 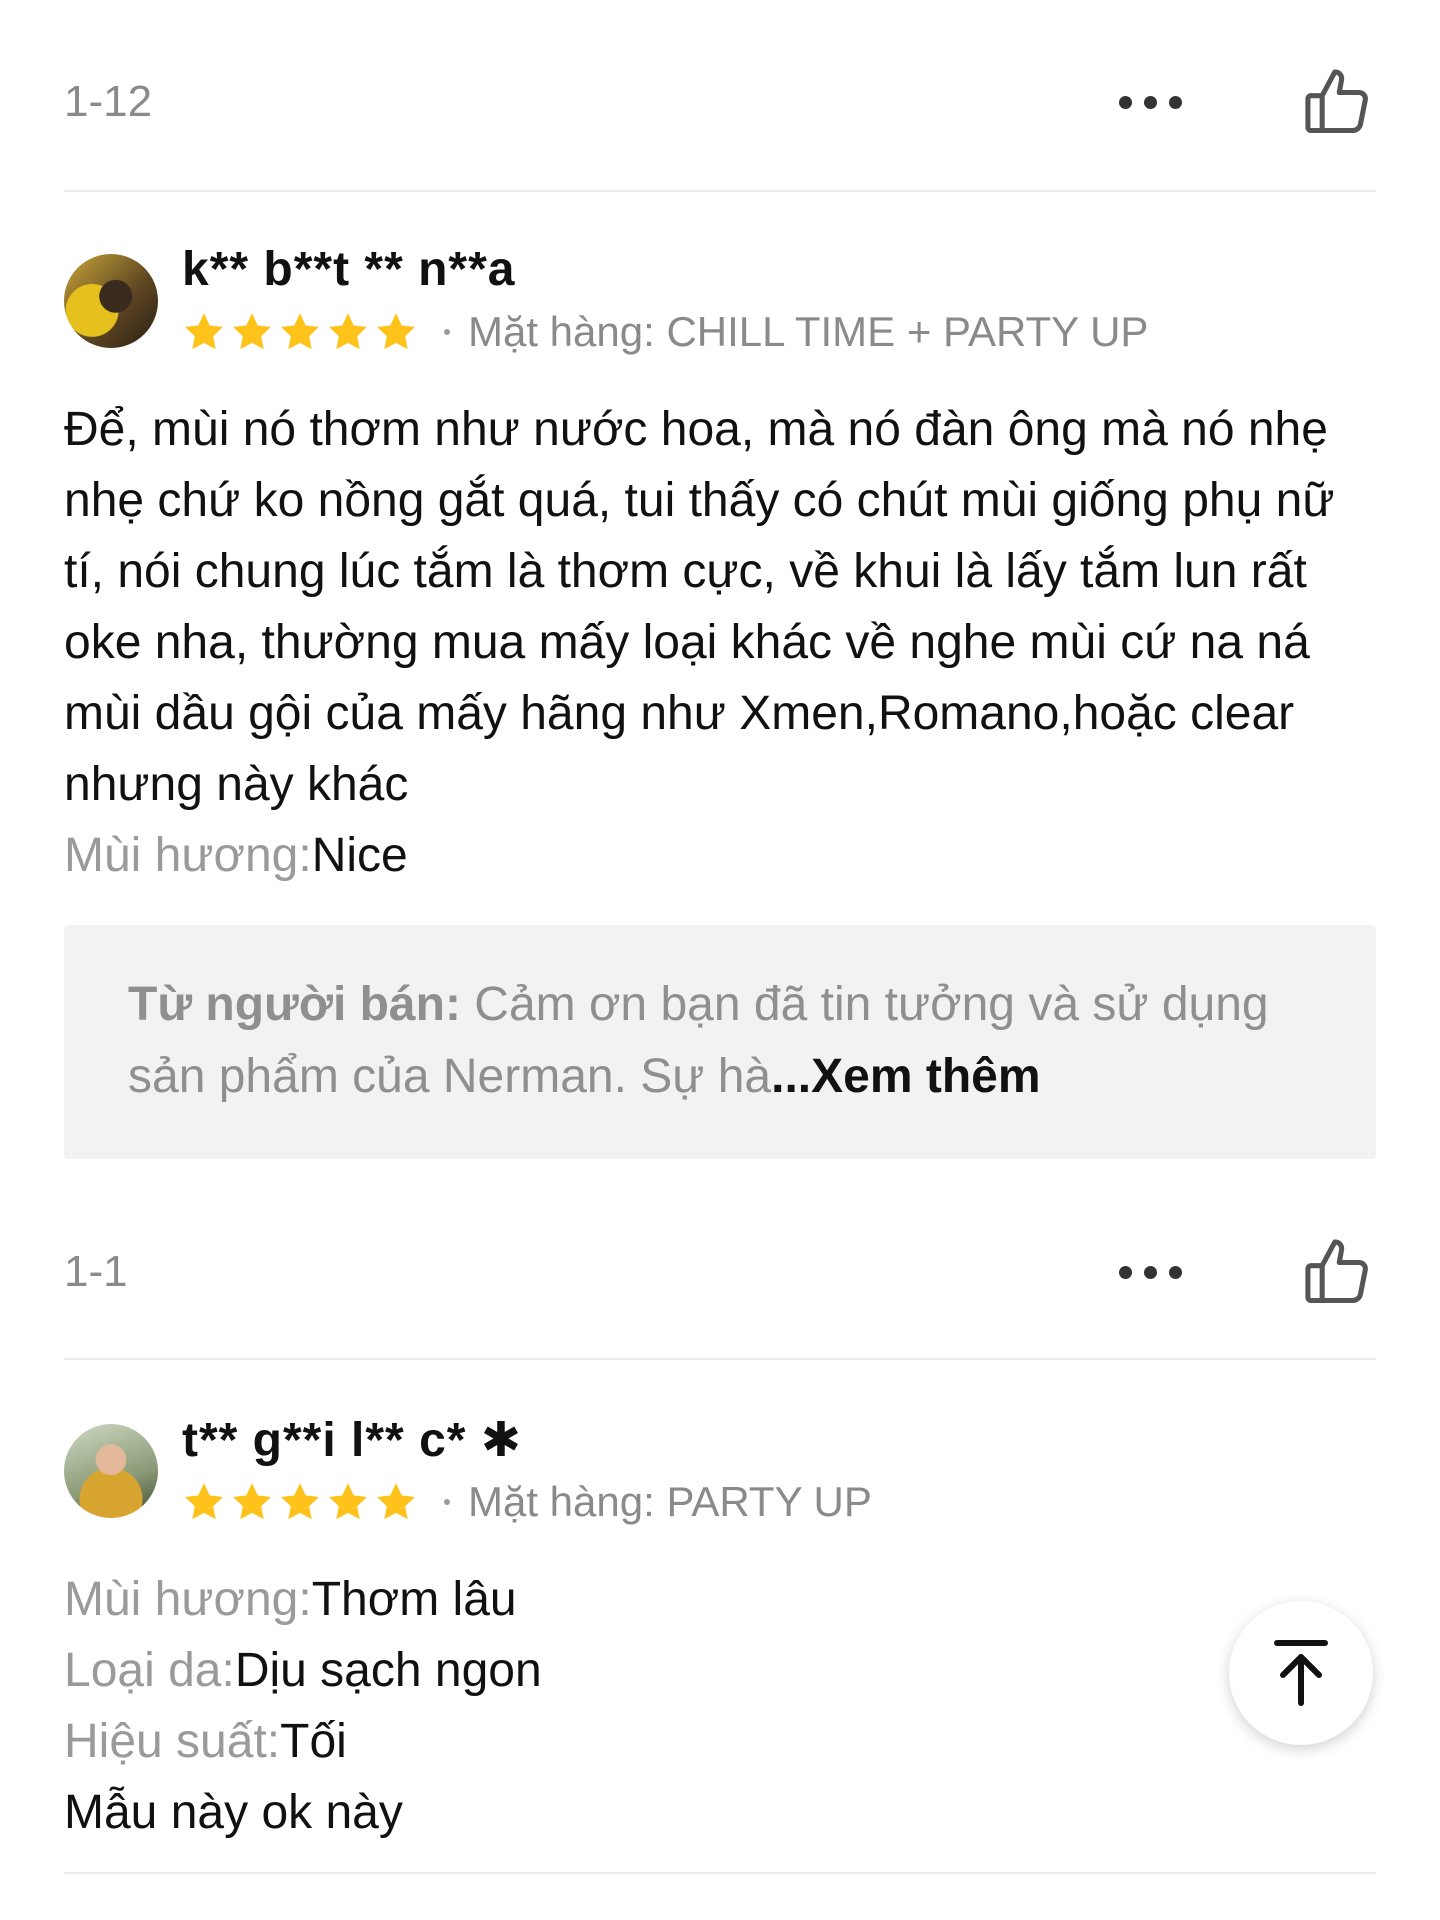 What do you see at coordinates (359, 855) in the screenshot?
I see `attribute-value: Nice` at bounding box center [359, 855].